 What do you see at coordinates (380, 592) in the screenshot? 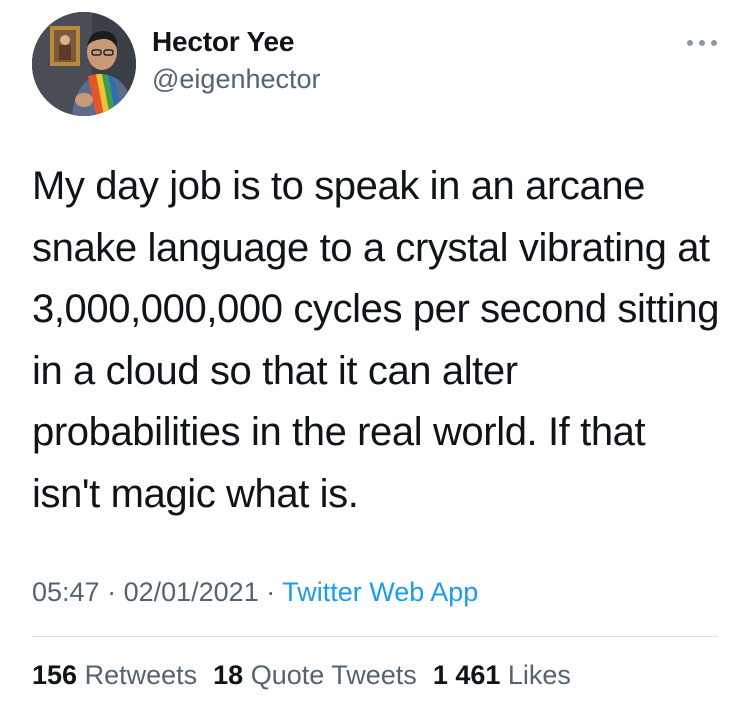
I see `tweet-source-link: Twitter Web App` at bounding box center [380, 592].